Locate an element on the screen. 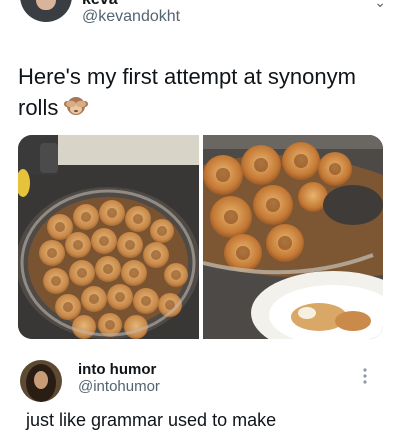 The height and width of the screenshot is (442, 400). reply-display-name: into humor is located at coordinates (117, 369).